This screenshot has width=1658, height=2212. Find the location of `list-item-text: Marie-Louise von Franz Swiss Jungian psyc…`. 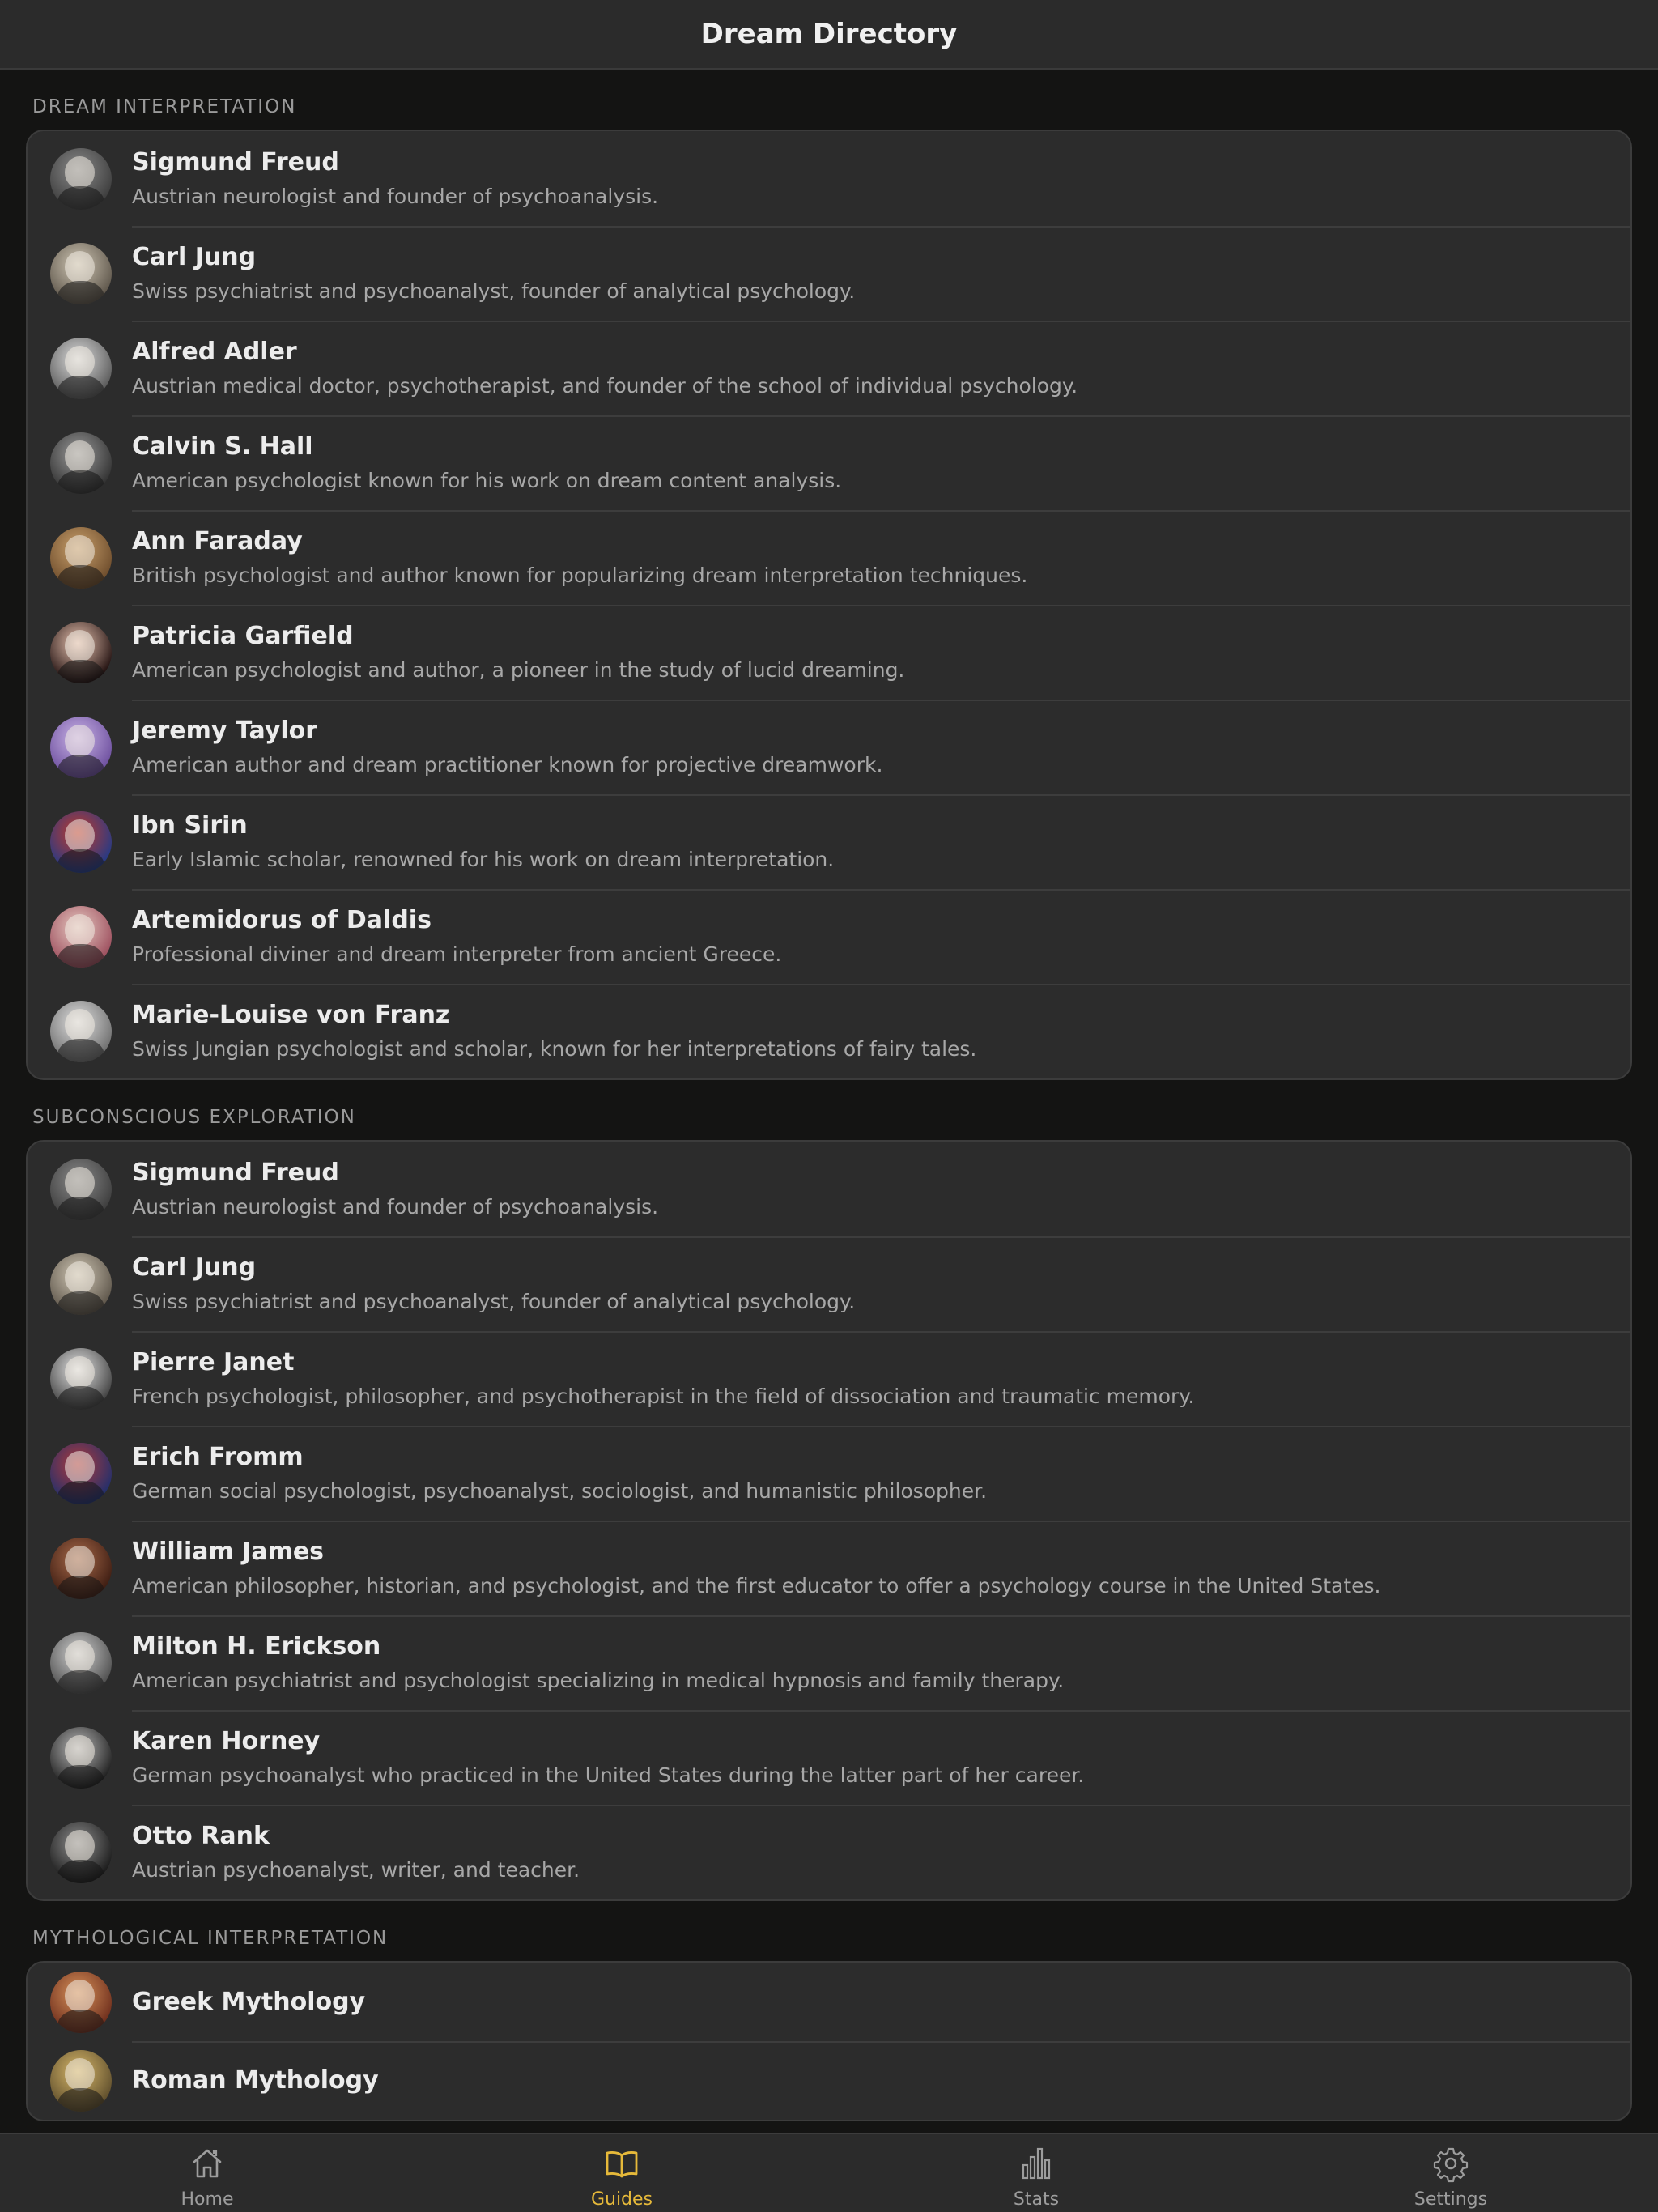

list-item-text: Marie-Louise von Franz Swiss Jungian psyc… is located at coordinates (554, 1031).